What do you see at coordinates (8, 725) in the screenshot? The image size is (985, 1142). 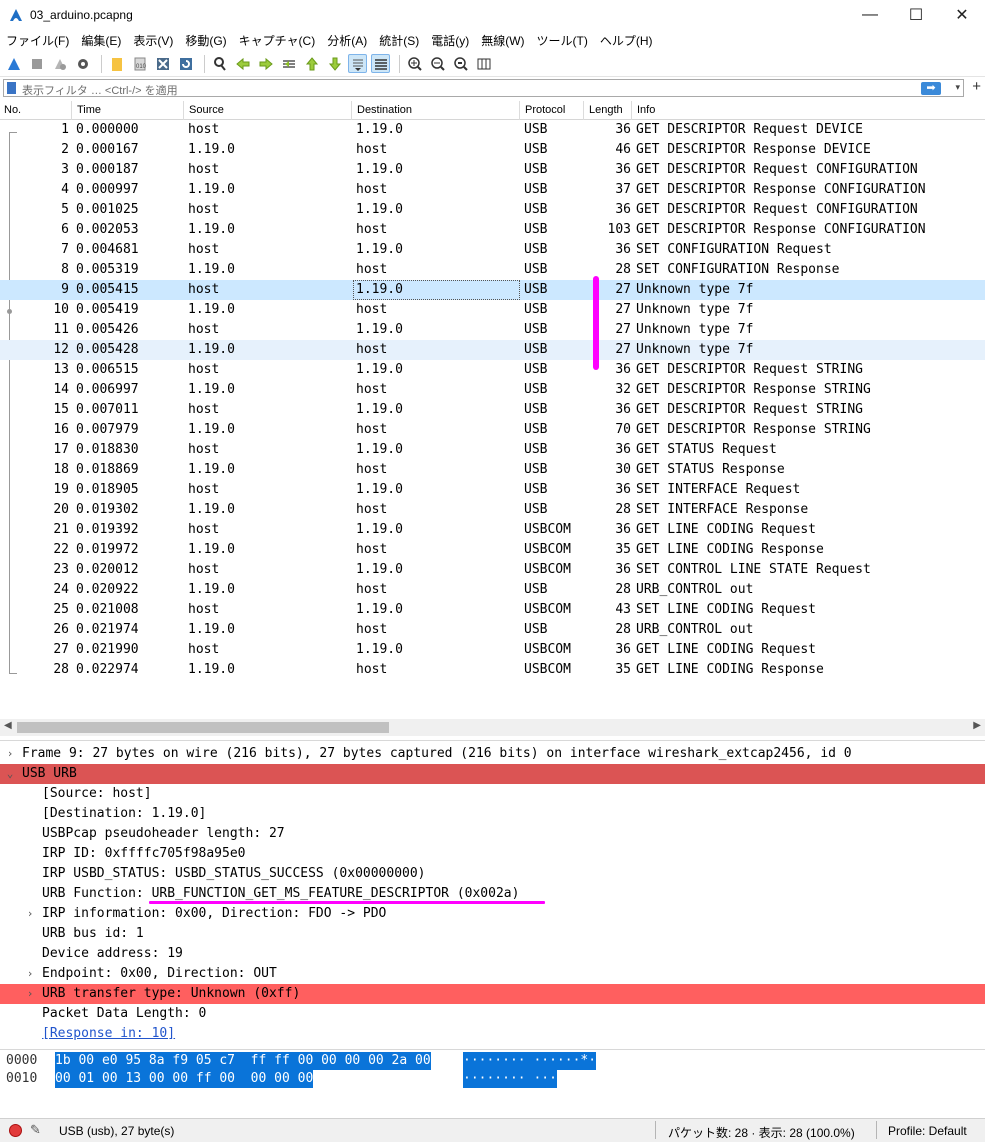 I see `scroll-left-icon: ◀` at bounding box center [8, 725].